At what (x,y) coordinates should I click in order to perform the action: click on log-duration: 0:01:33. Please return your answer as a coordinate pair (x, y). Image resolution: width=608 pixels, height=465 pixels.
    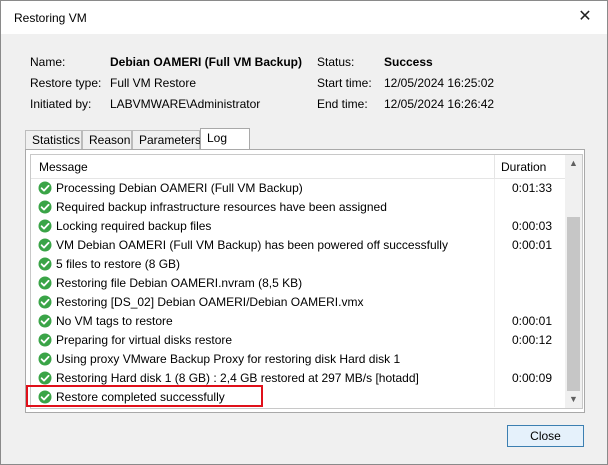
    Looking at the image, I should click on (531, 188).